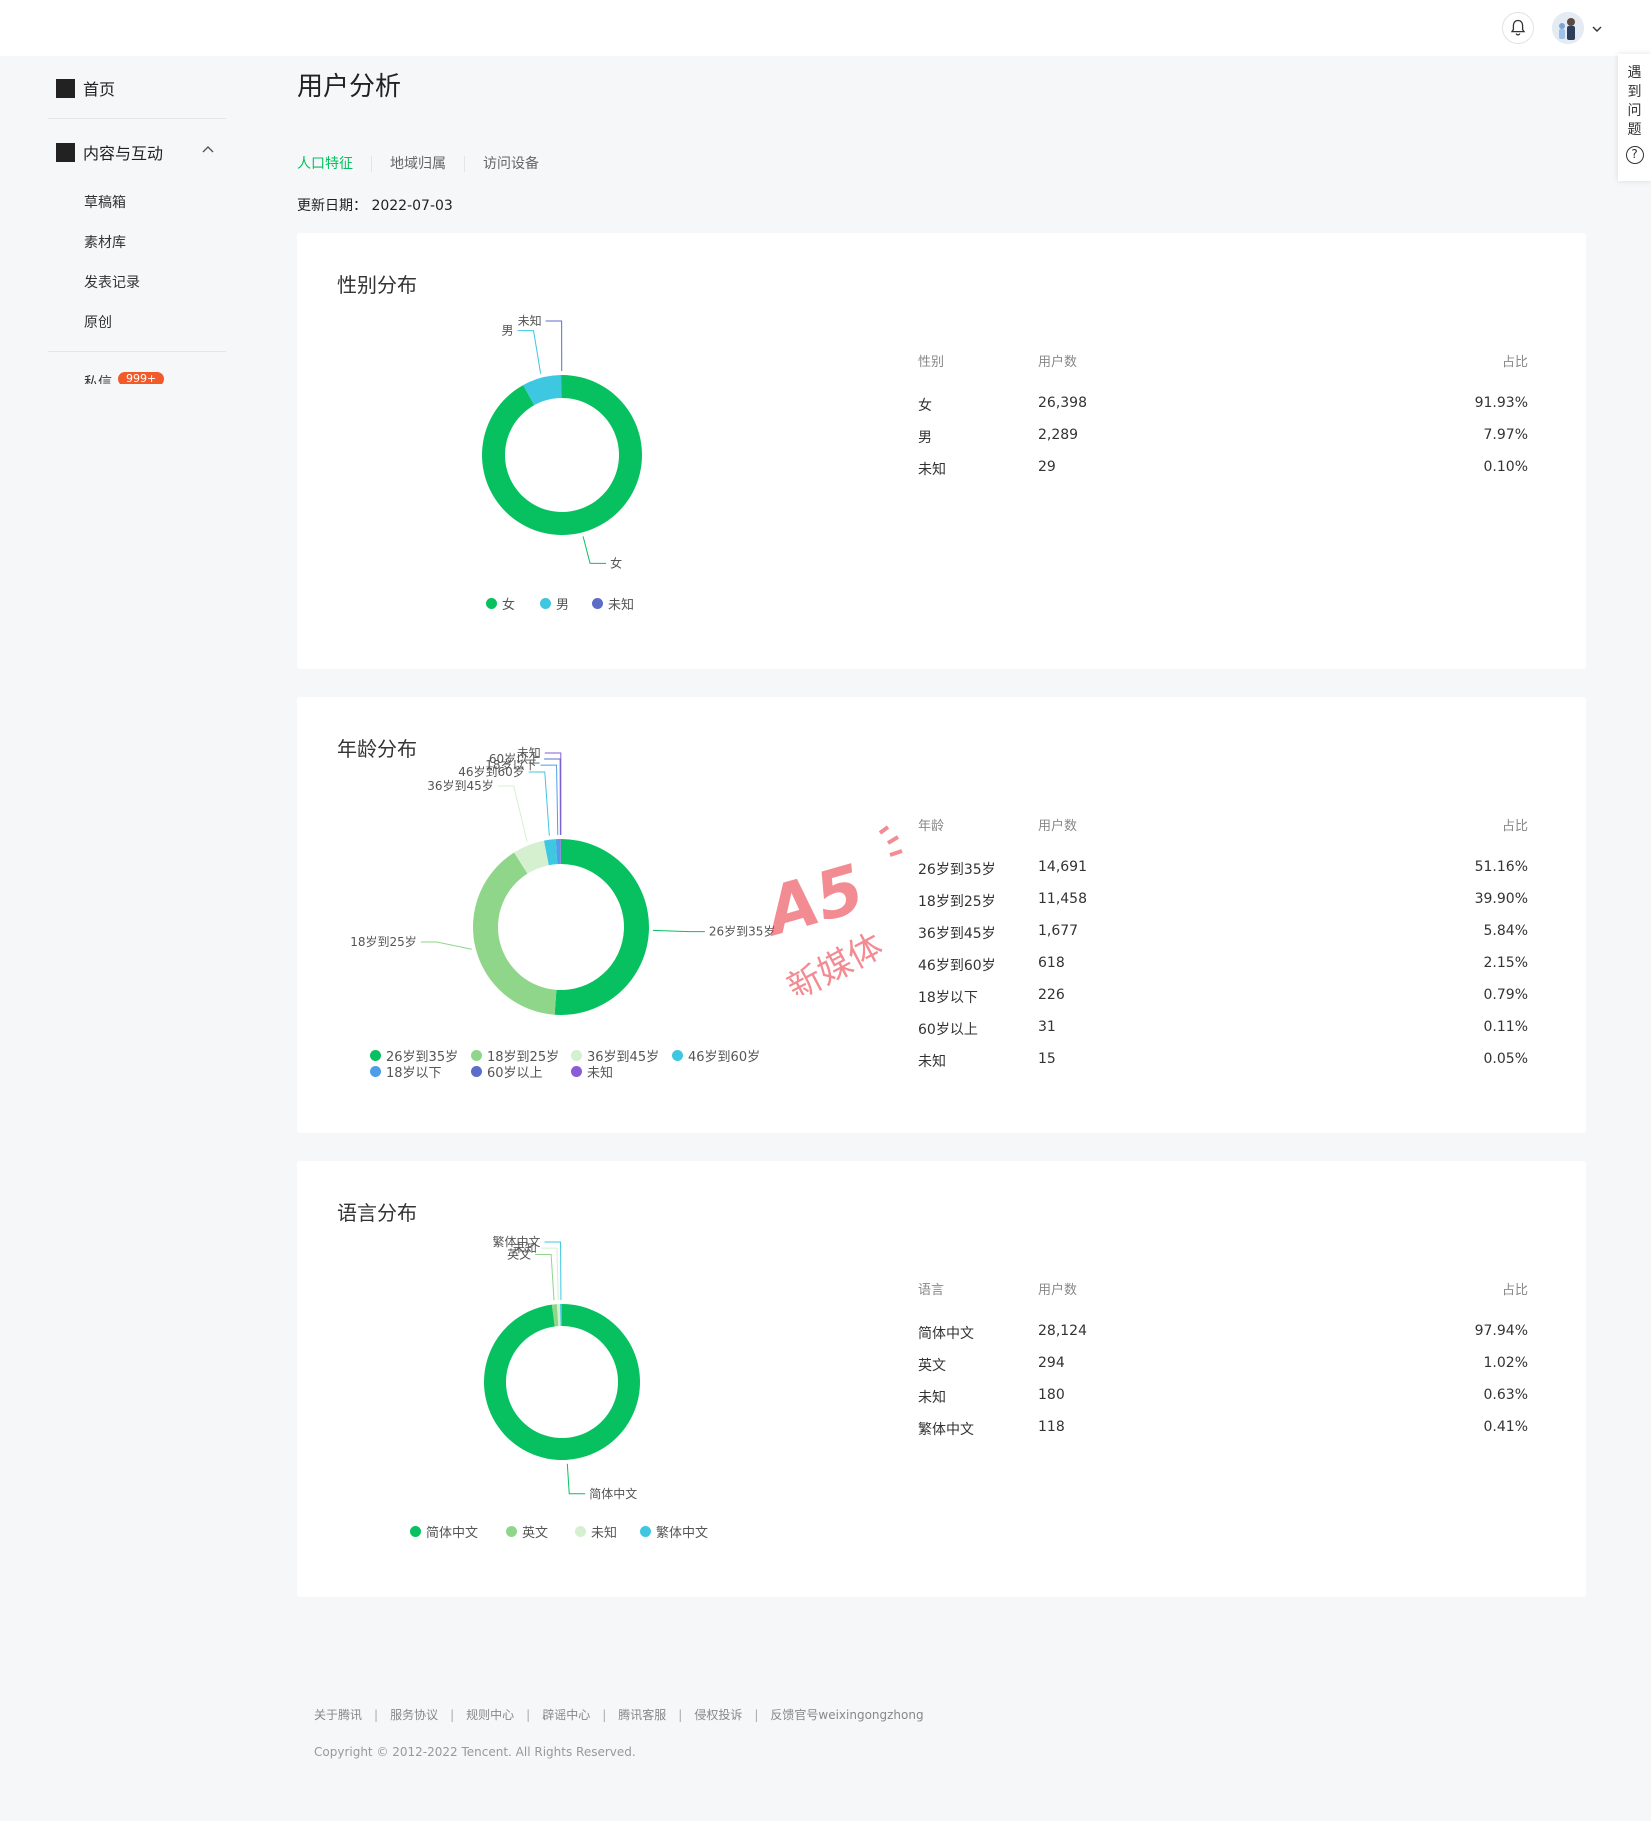 Image resolution: width=1651 pixels, height=1821 pixels. I want to click on slice-label: 男, so click(508, 331).